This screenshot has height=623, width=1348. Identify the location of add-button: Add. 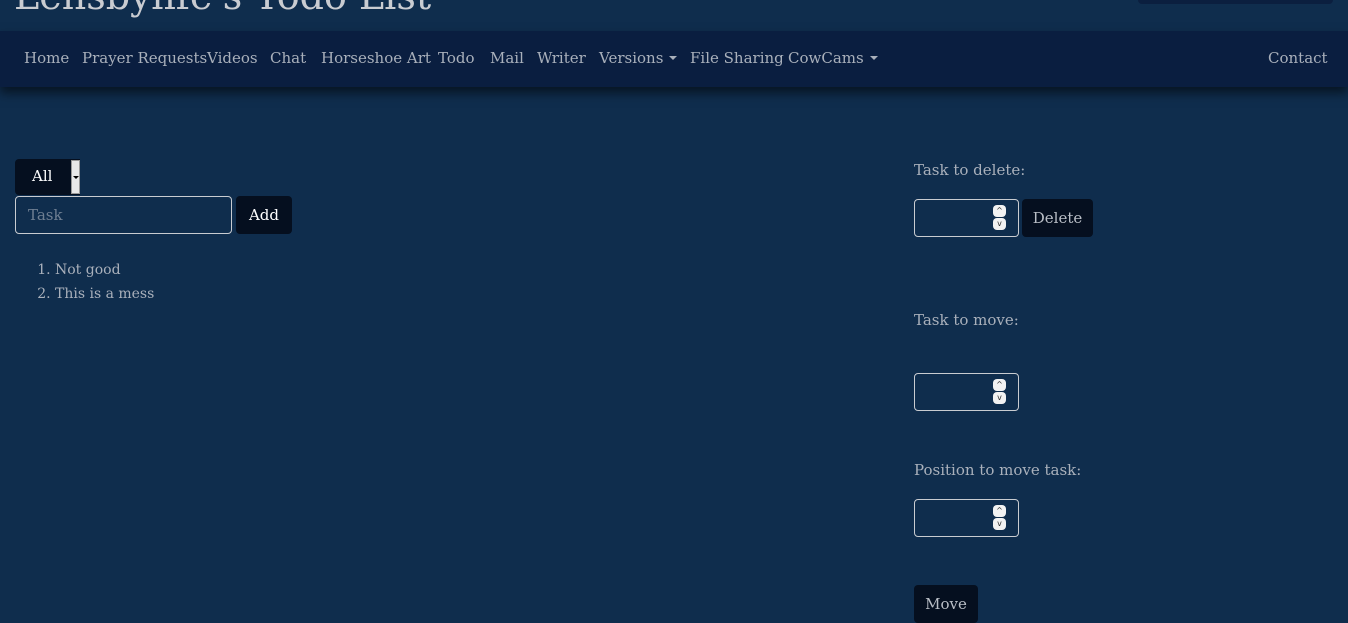
(264, 215).